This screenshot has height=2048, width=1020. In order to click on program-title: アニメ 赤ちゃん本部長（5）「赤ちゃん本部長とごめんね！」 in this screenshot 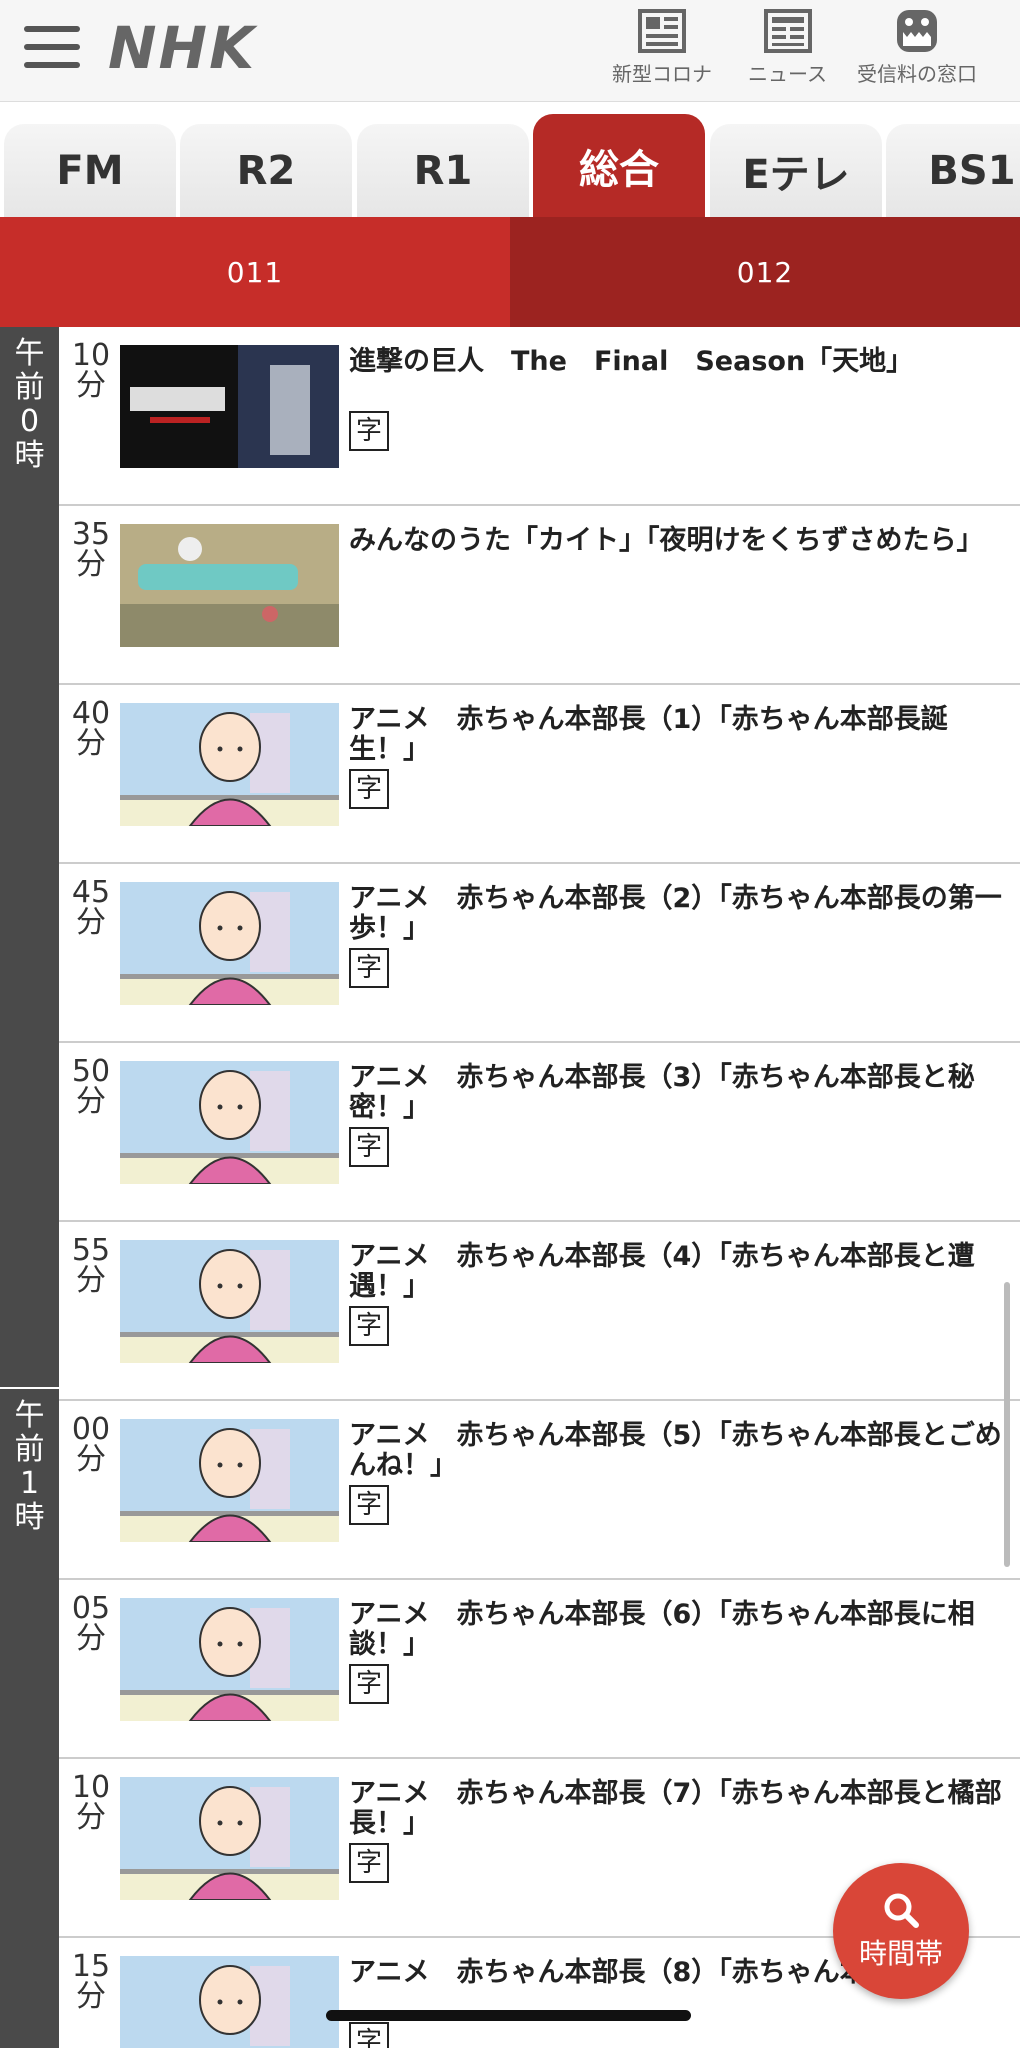, I will do `click(682, 1451)`.